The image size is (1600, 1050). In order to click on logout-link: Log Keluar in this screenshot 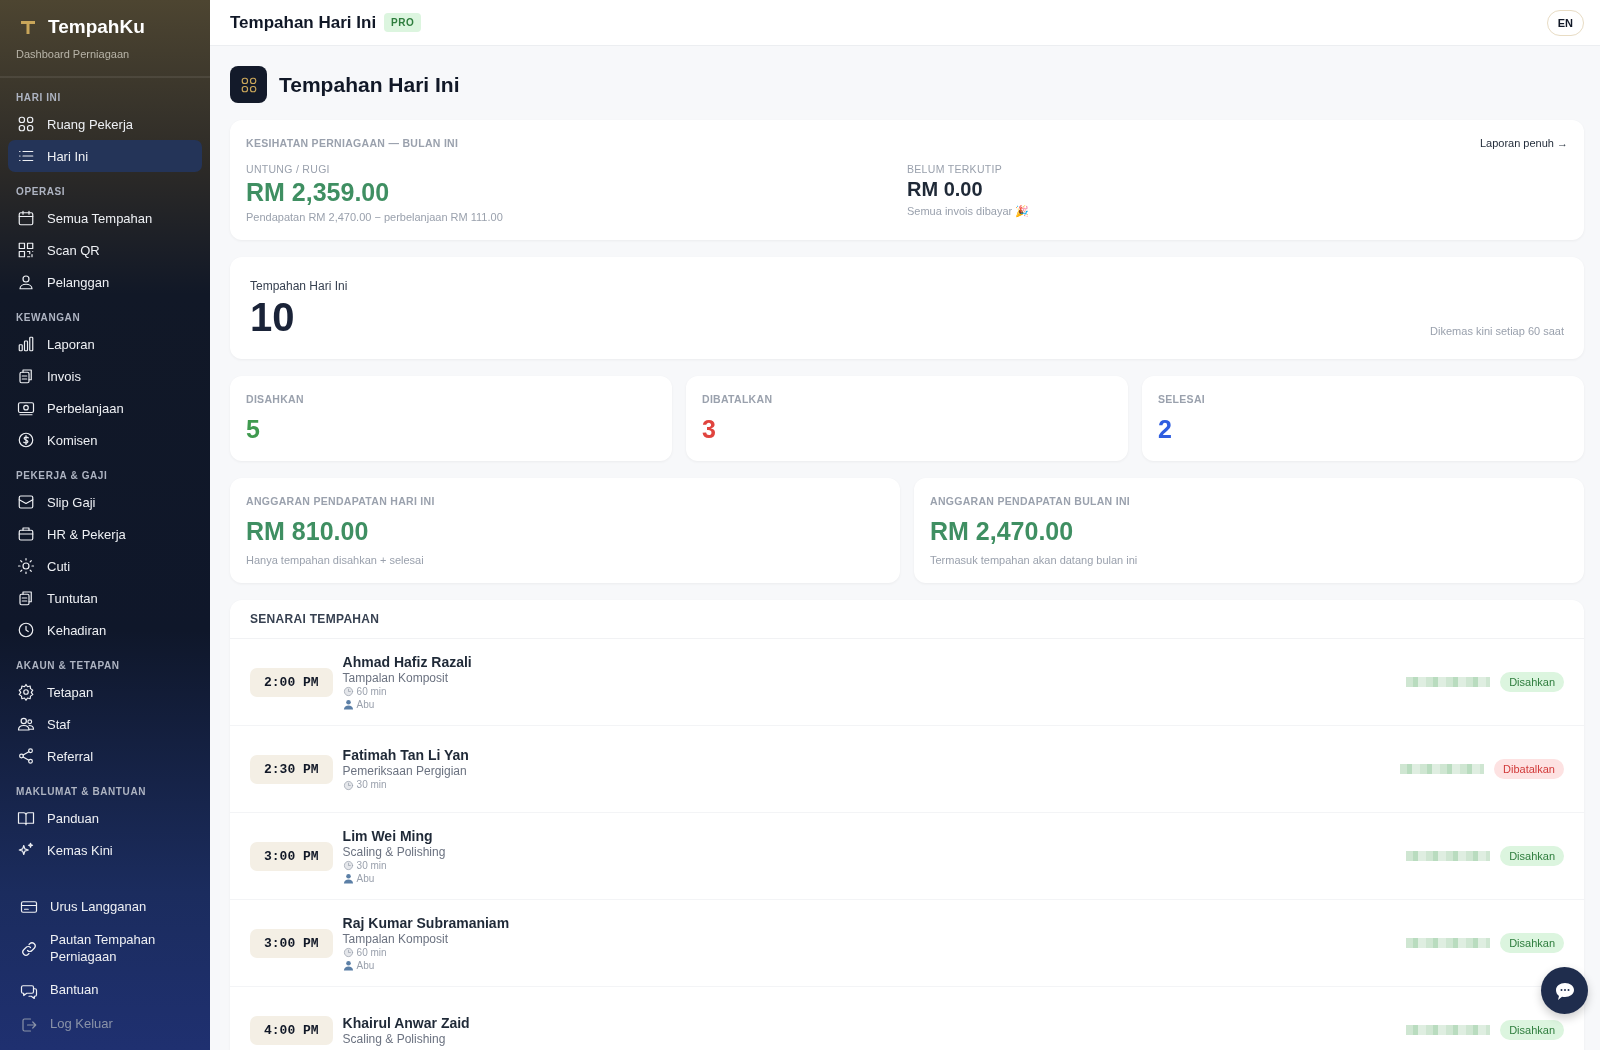, I will do `click(105, 1024)`.